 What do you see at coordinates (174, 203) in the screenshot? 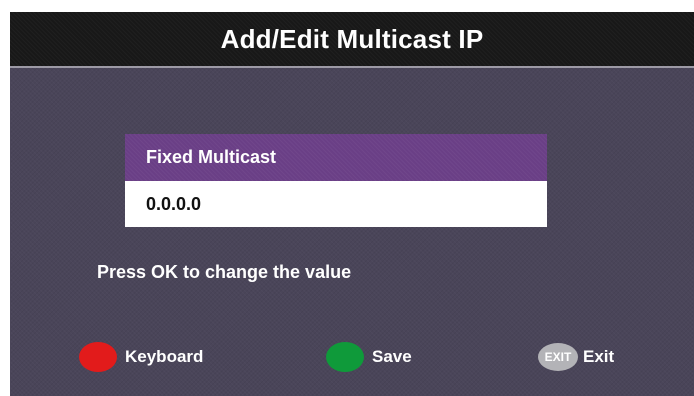
I see `multicast-ip-value: 0.0.0.0` at bounding box center [174, 203].